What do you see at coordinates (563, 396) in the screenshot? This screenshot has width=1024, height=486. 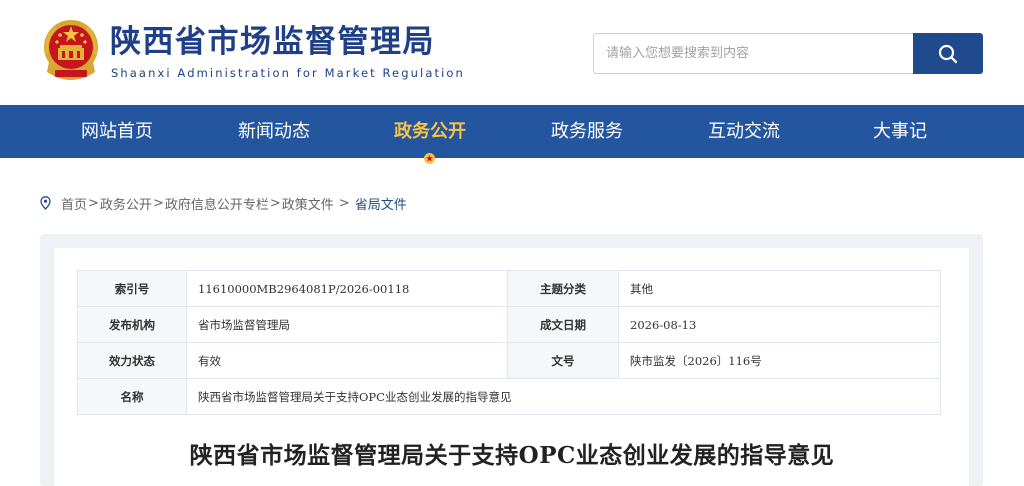 I see `name-value: 陕西省市场监督管理局关于支持OPC业态创业发展的指导意见` at bounding box center [563, 396].